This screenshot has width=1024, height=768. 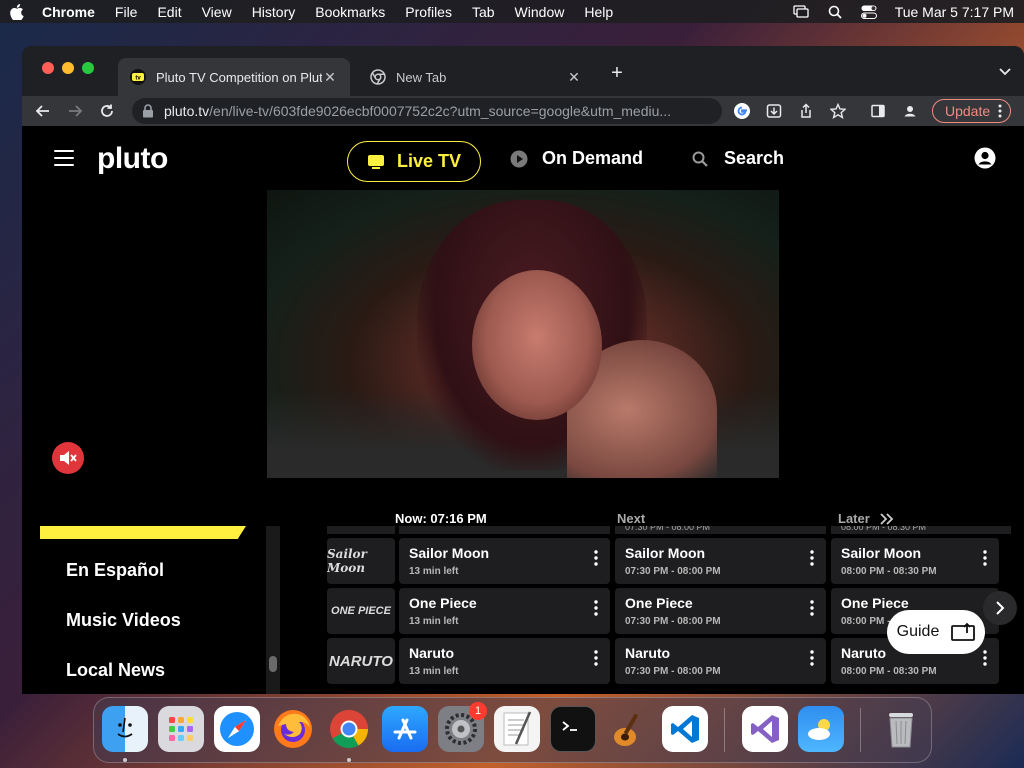 I want to click on menu-history: History, so click(x=274, y=12).